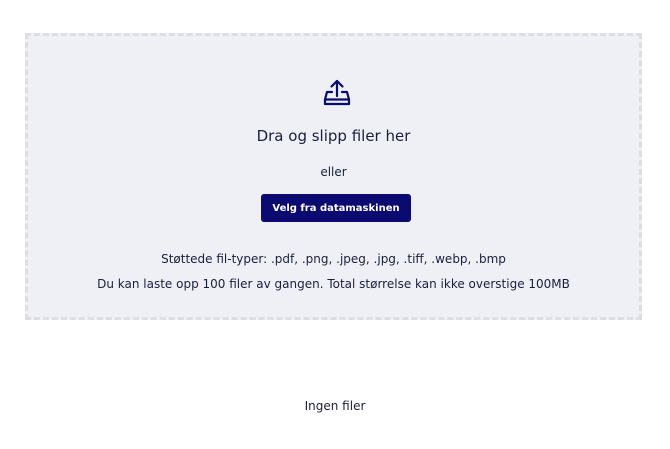 This screenshot has height=449, width=670. Describe the element at coordinates (333, 136) in the screenshot. I see `dropzone-title: Dra og slipp filer her` at that location.